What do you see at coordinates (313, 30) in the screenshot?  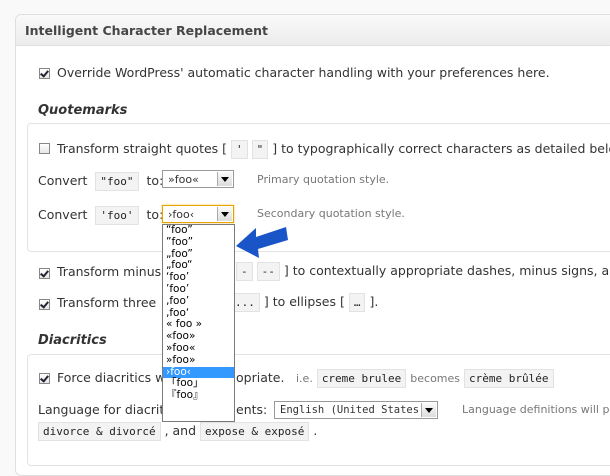 I see `panel-header: Intelligent Character Replacement` at bounding box center [313, 30].